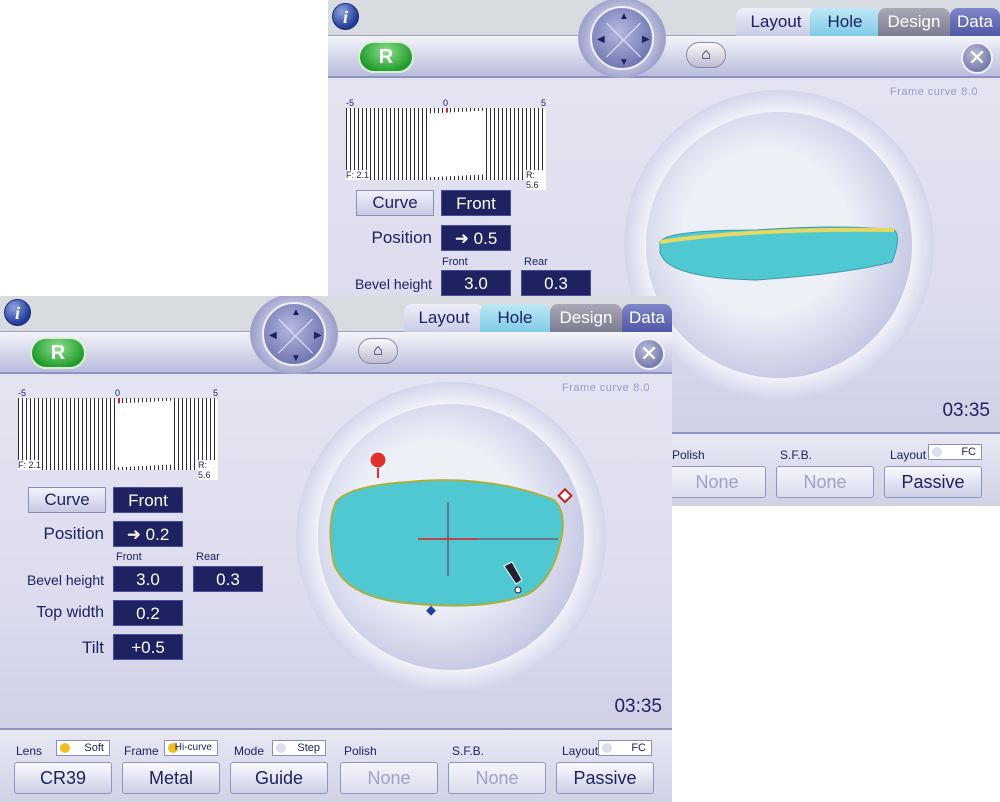  What do you see at coordinates (431, 610) in the screenshot?
I see `blue-marker-icon` at bounding box center [431, 610].